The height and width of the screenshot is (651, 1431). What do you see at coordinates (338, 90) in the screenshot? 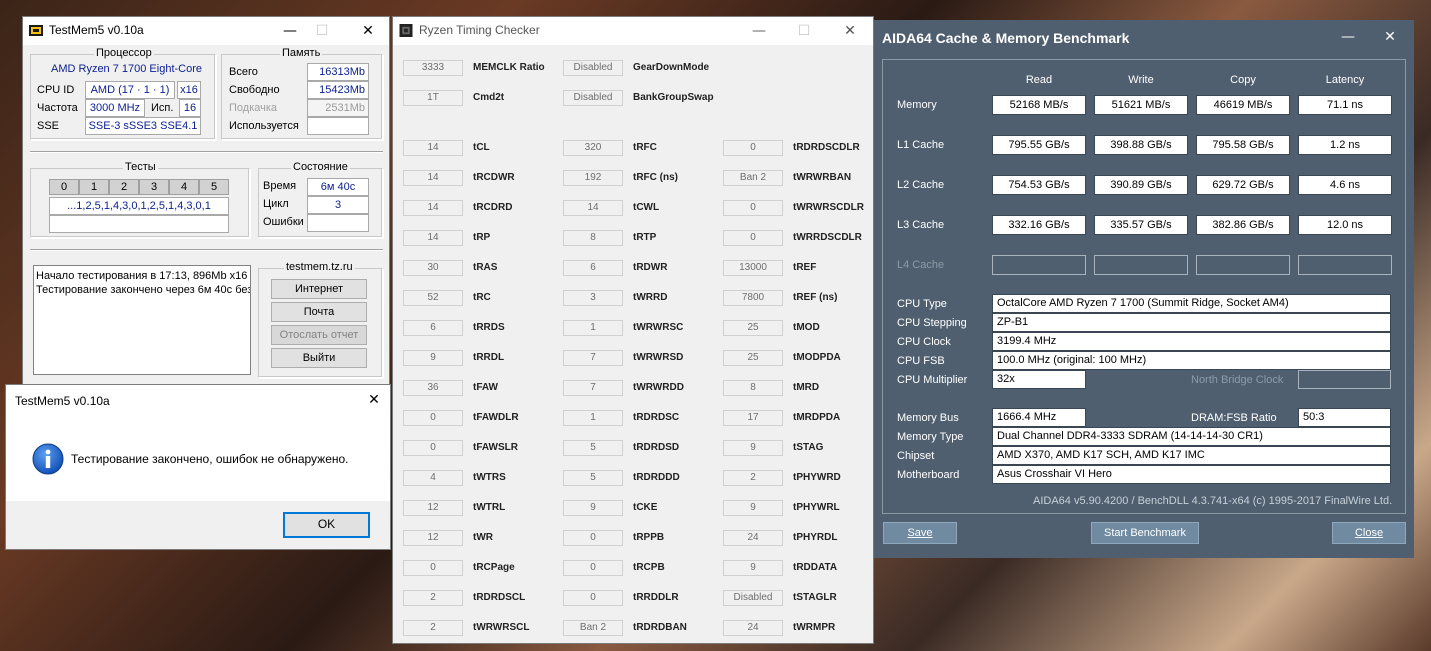
I see `free-field: 15423Mb` at bounding box center [338, 90].